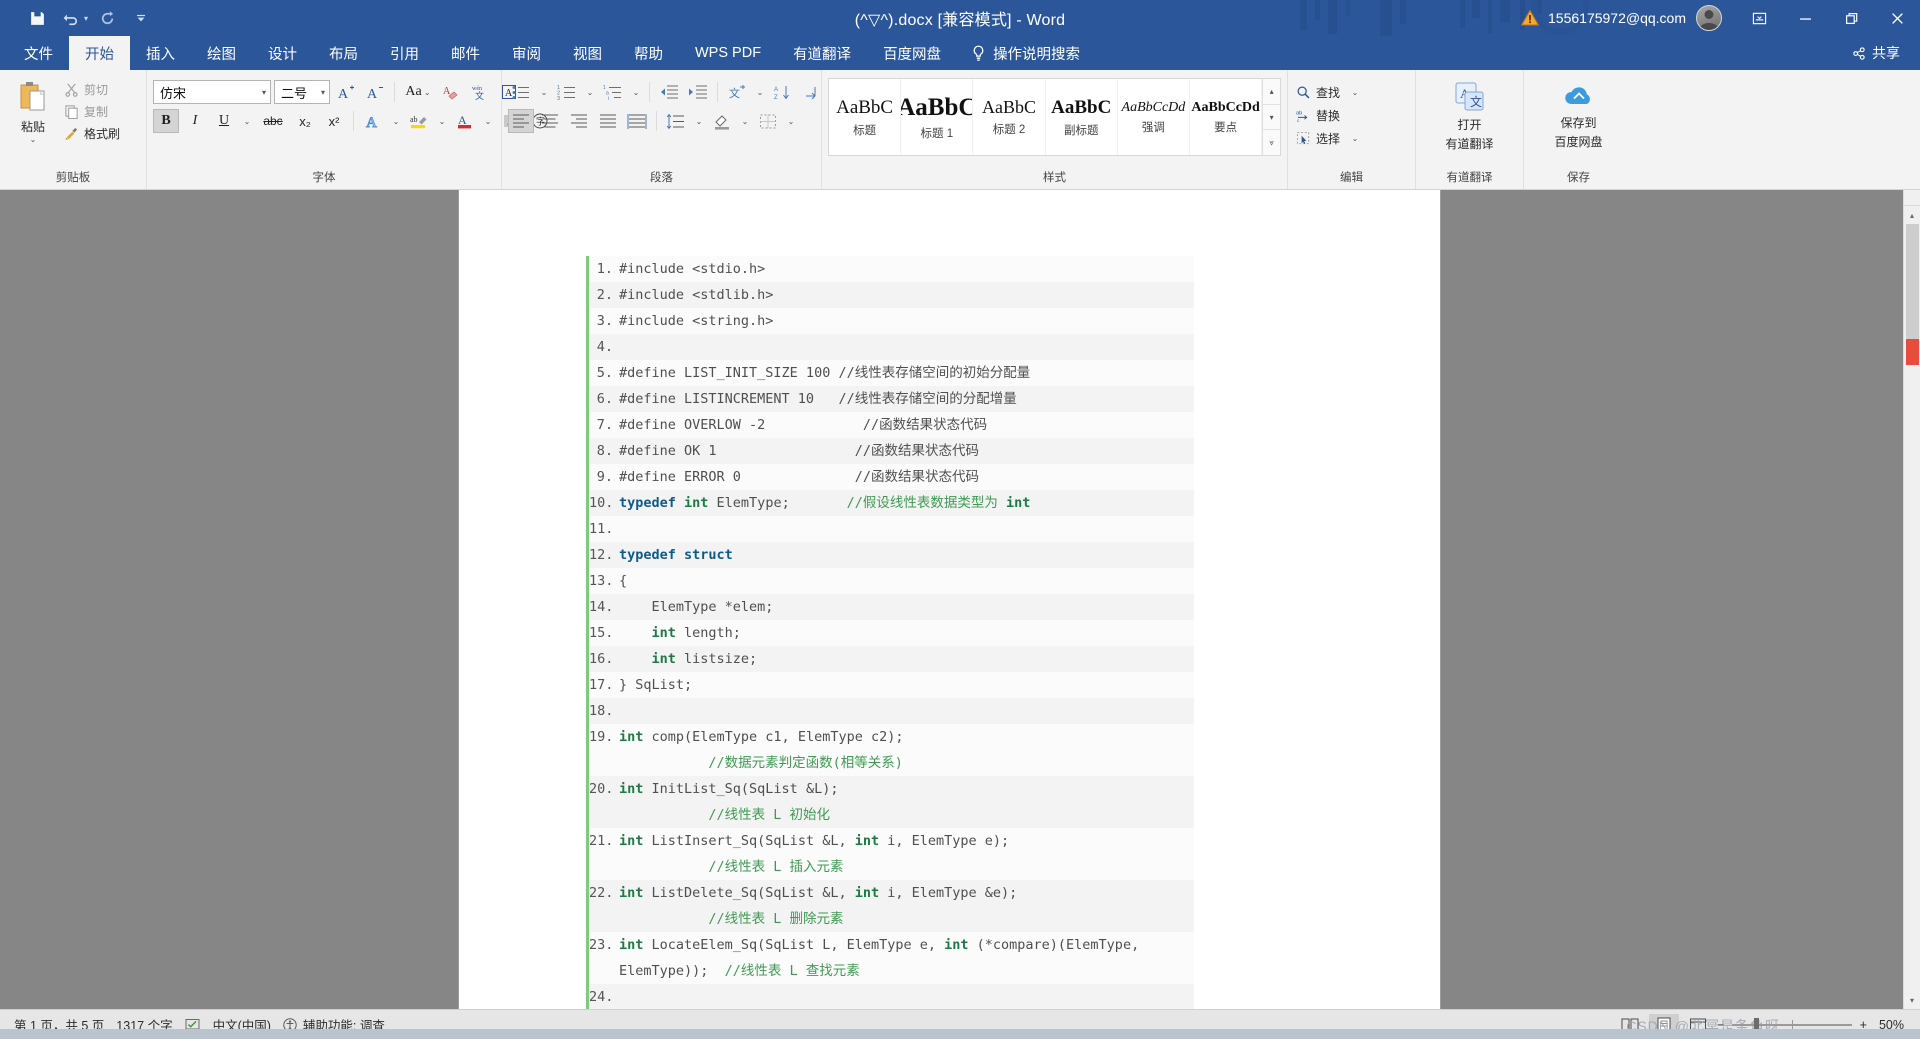 Image resolution: width=1920 pixels, height=1039 pixels. What do you see at coordinates (1530, 18) in the screenshot?
I see `warning-triangle-icon` at bounding box center [1530, 18].